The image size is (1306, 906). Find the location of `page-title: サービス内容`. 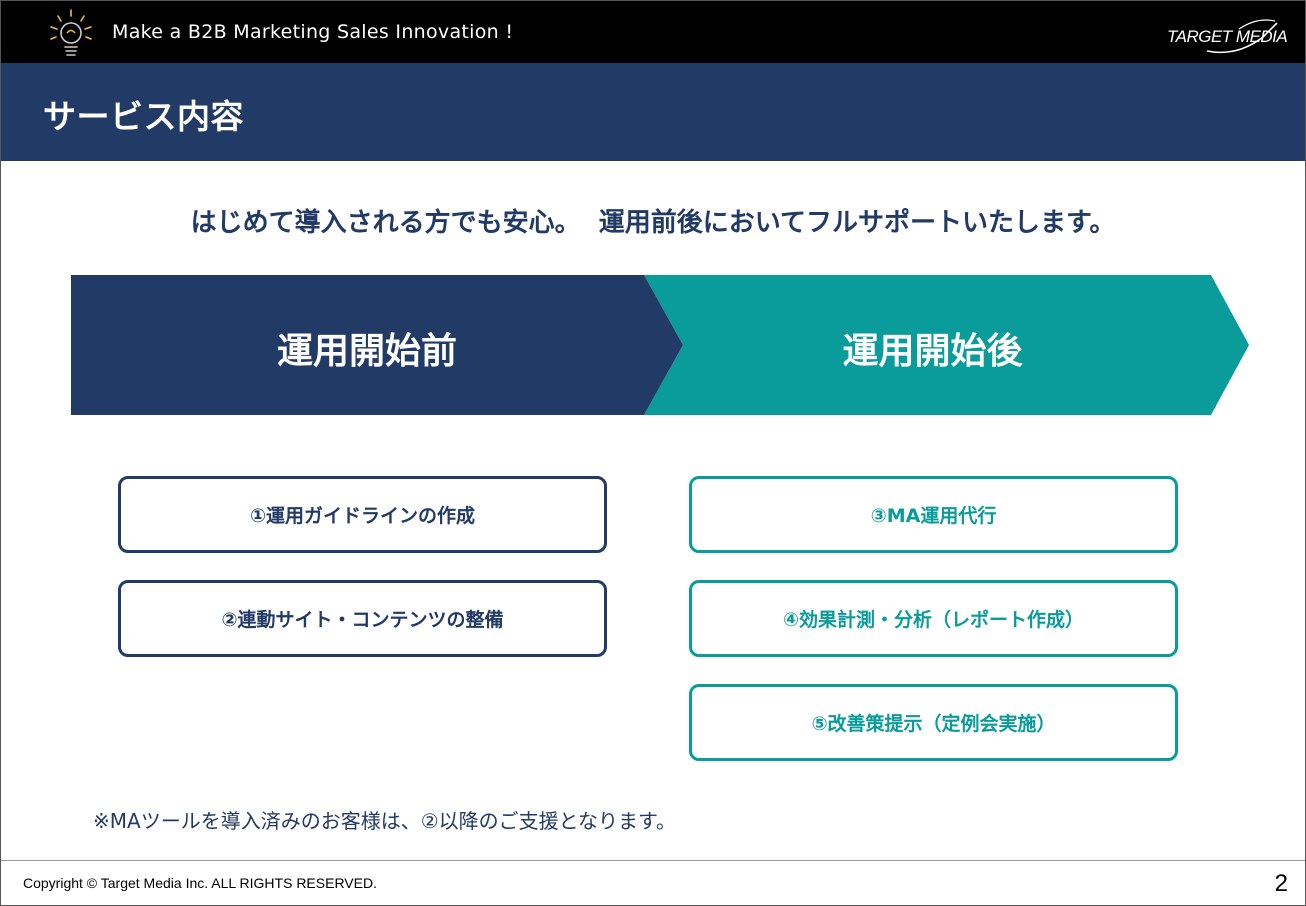

page-title: サービス内容 is located at coordinates (143, 116).